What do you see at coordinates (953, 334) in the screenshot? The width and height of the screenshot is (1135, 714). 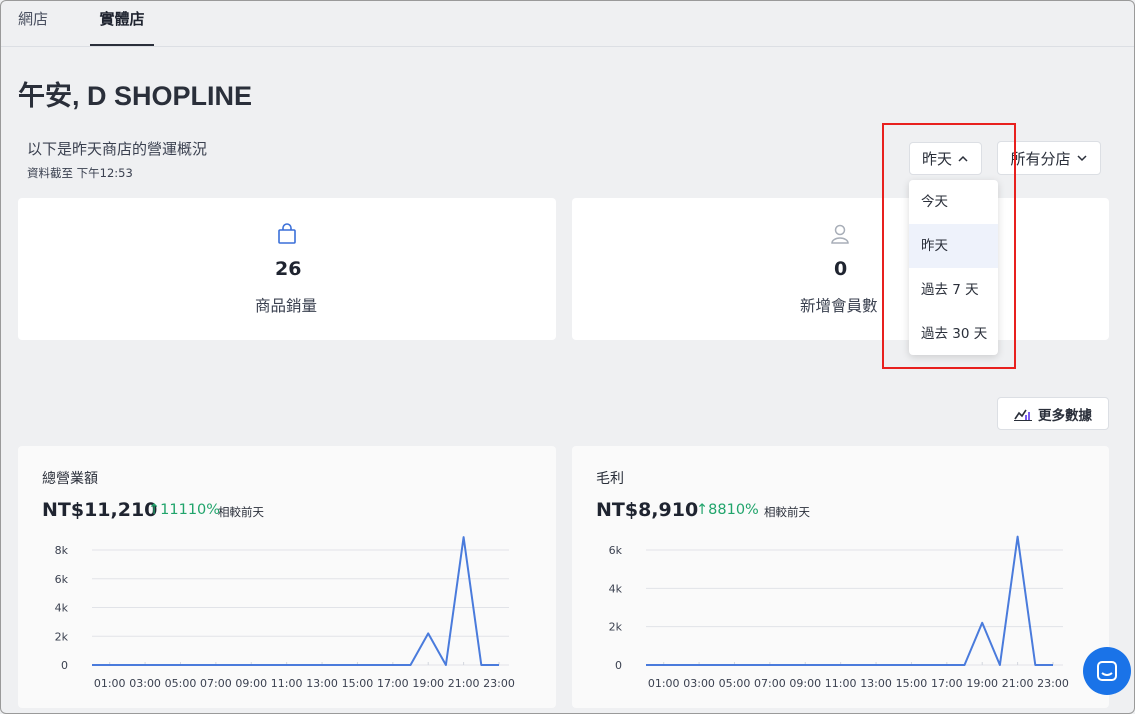 I see `date-option-last-30-days: 過去 30 天` at bounding box center [953, 334].